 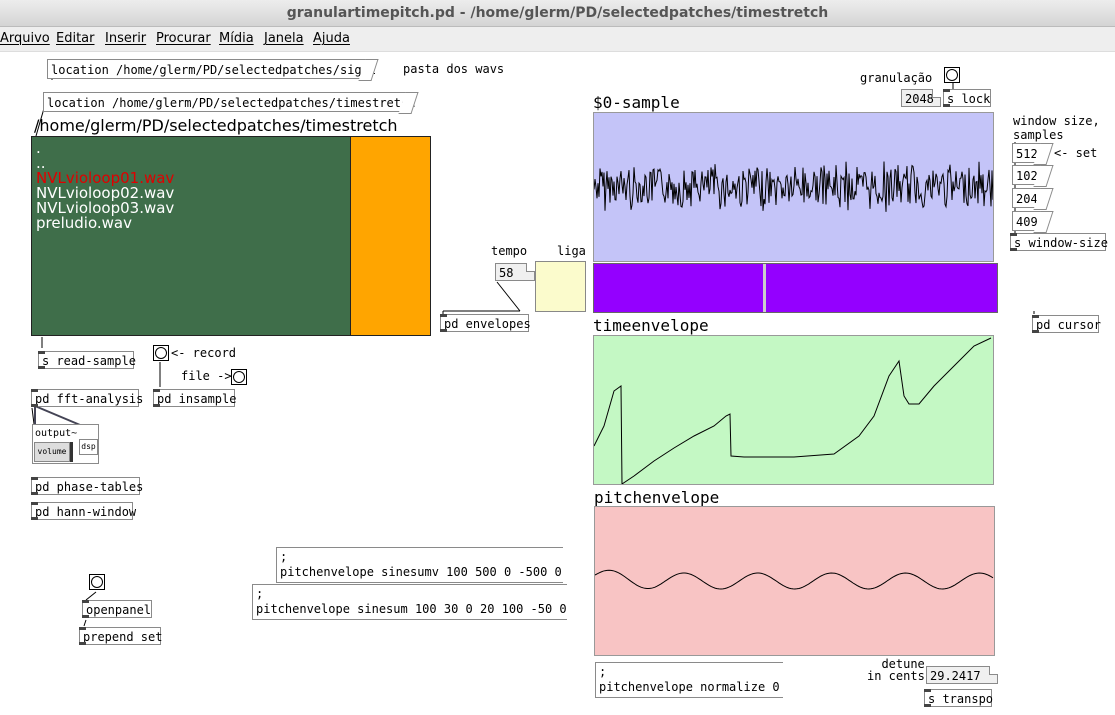 I want to click on pd-phase-tables-object: pd phase-tables, so click(x=87, y=486).